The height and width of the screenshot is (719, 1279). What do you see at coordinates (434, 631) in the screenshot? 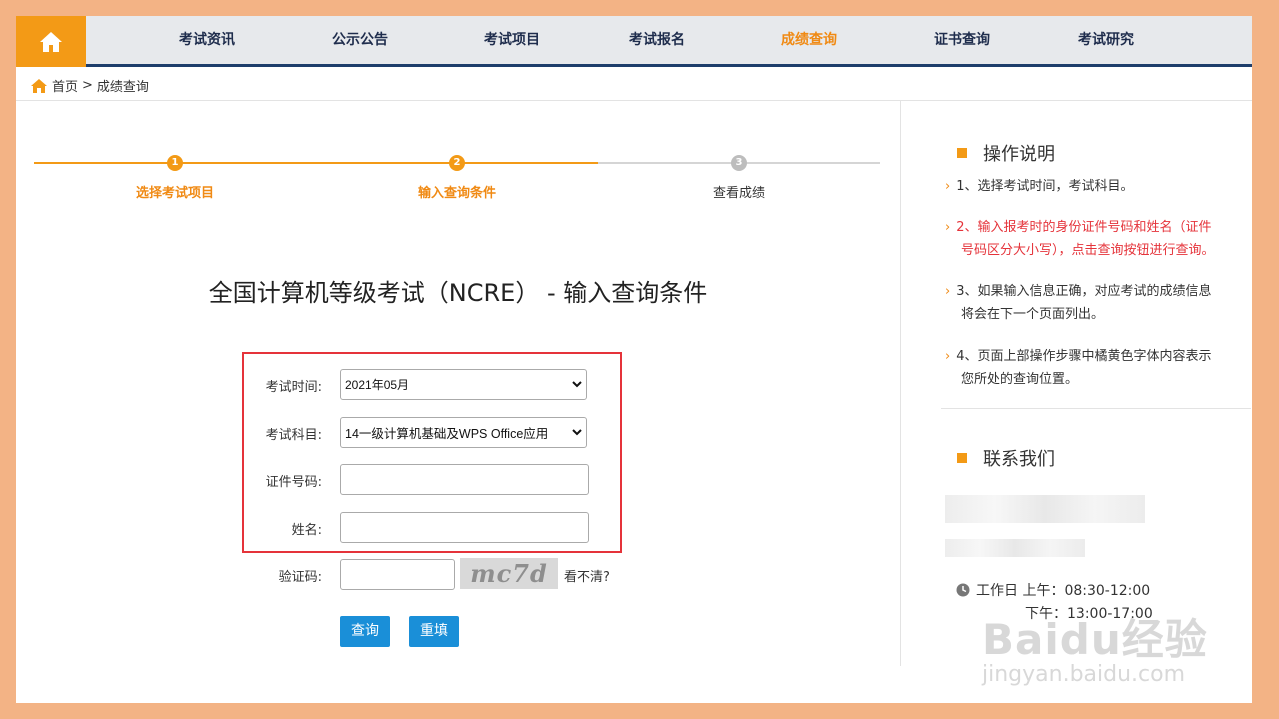
I see `reset-button: 重填` at bounding box center [434, 631].